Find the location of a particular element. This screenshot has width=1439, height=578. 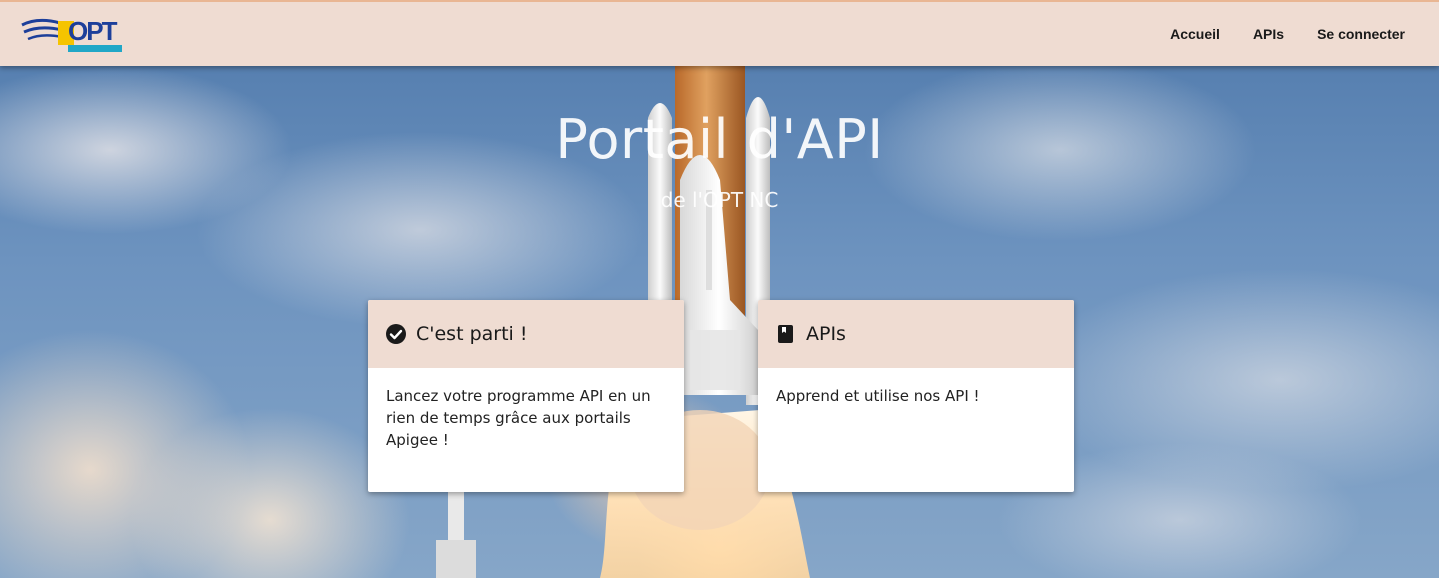

card-body: Apprend et utilise nos API ! is located at coordinates (878, 396).